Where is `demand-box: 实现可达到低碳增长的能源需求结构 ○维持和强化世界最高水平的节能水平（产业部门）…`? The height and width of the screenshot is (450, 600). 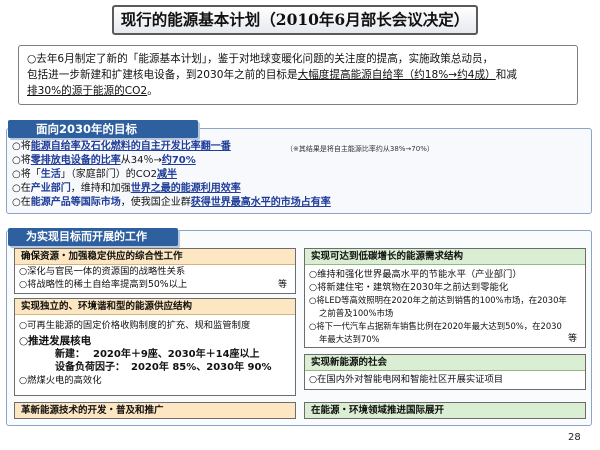 demand-box: 实现可达到低碳增长的能源需求结构 ○维持和强化世界最高水平的节能水平（产业部门）… is located at coordinates (445, 298).